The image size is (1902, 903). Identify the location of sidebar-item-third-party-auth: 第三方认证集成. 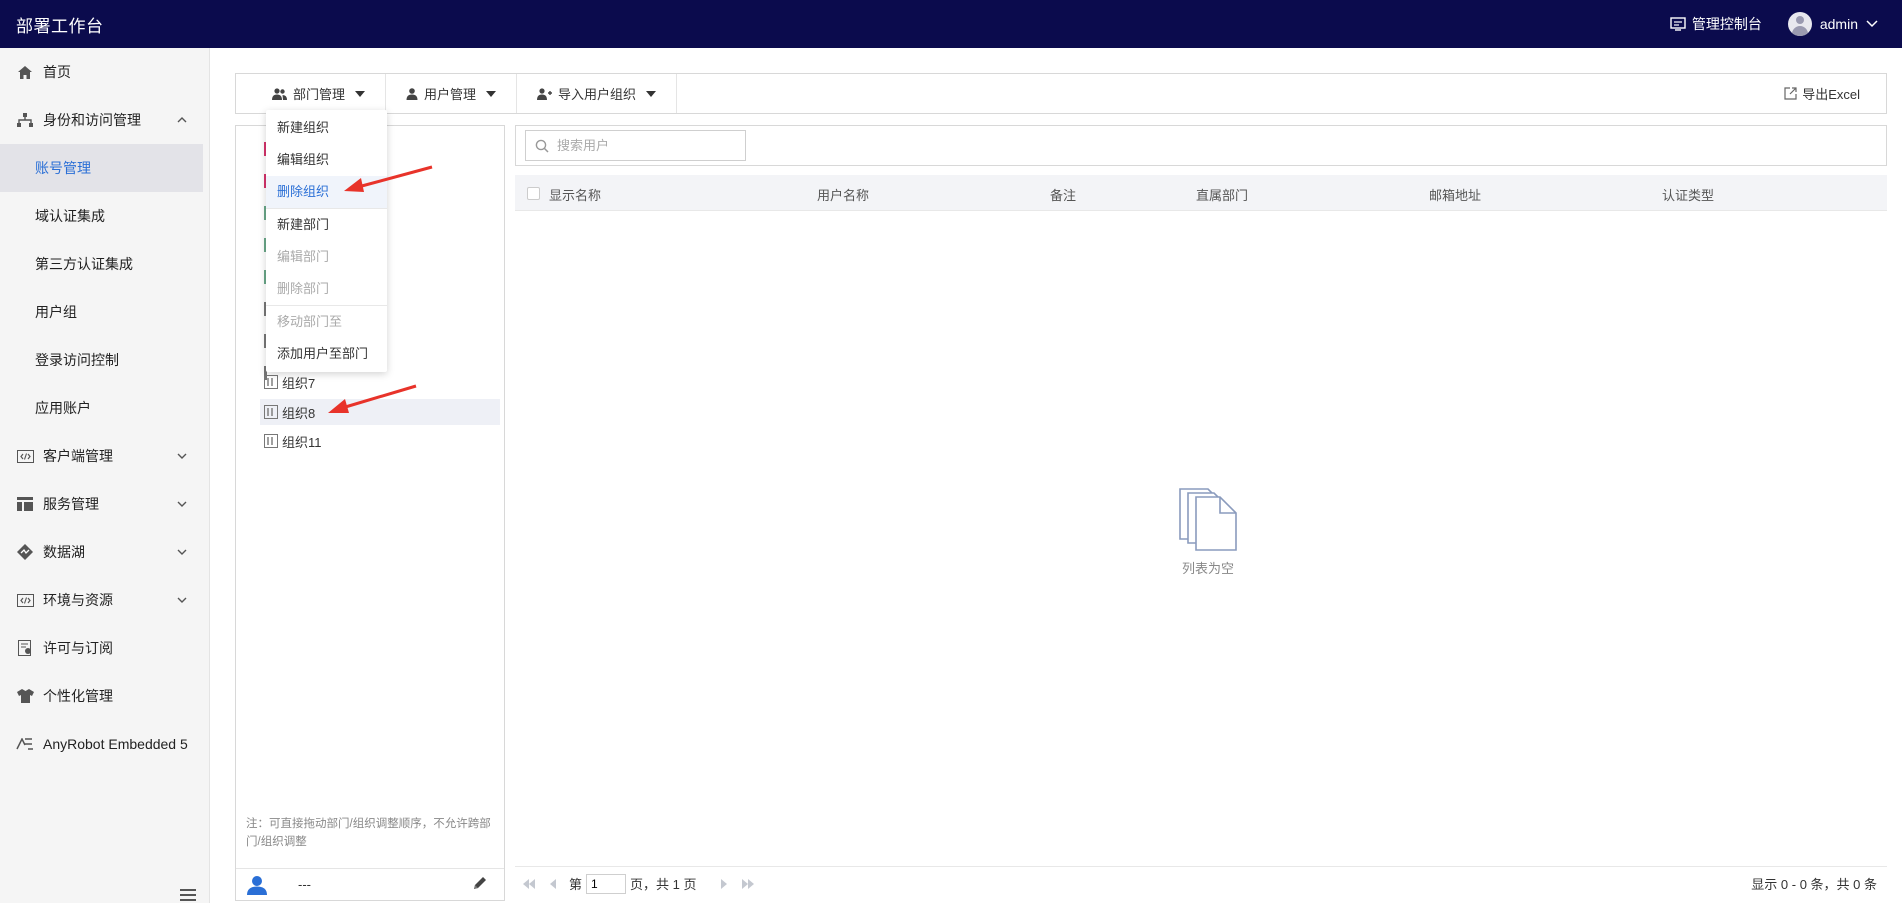
(104, 264).